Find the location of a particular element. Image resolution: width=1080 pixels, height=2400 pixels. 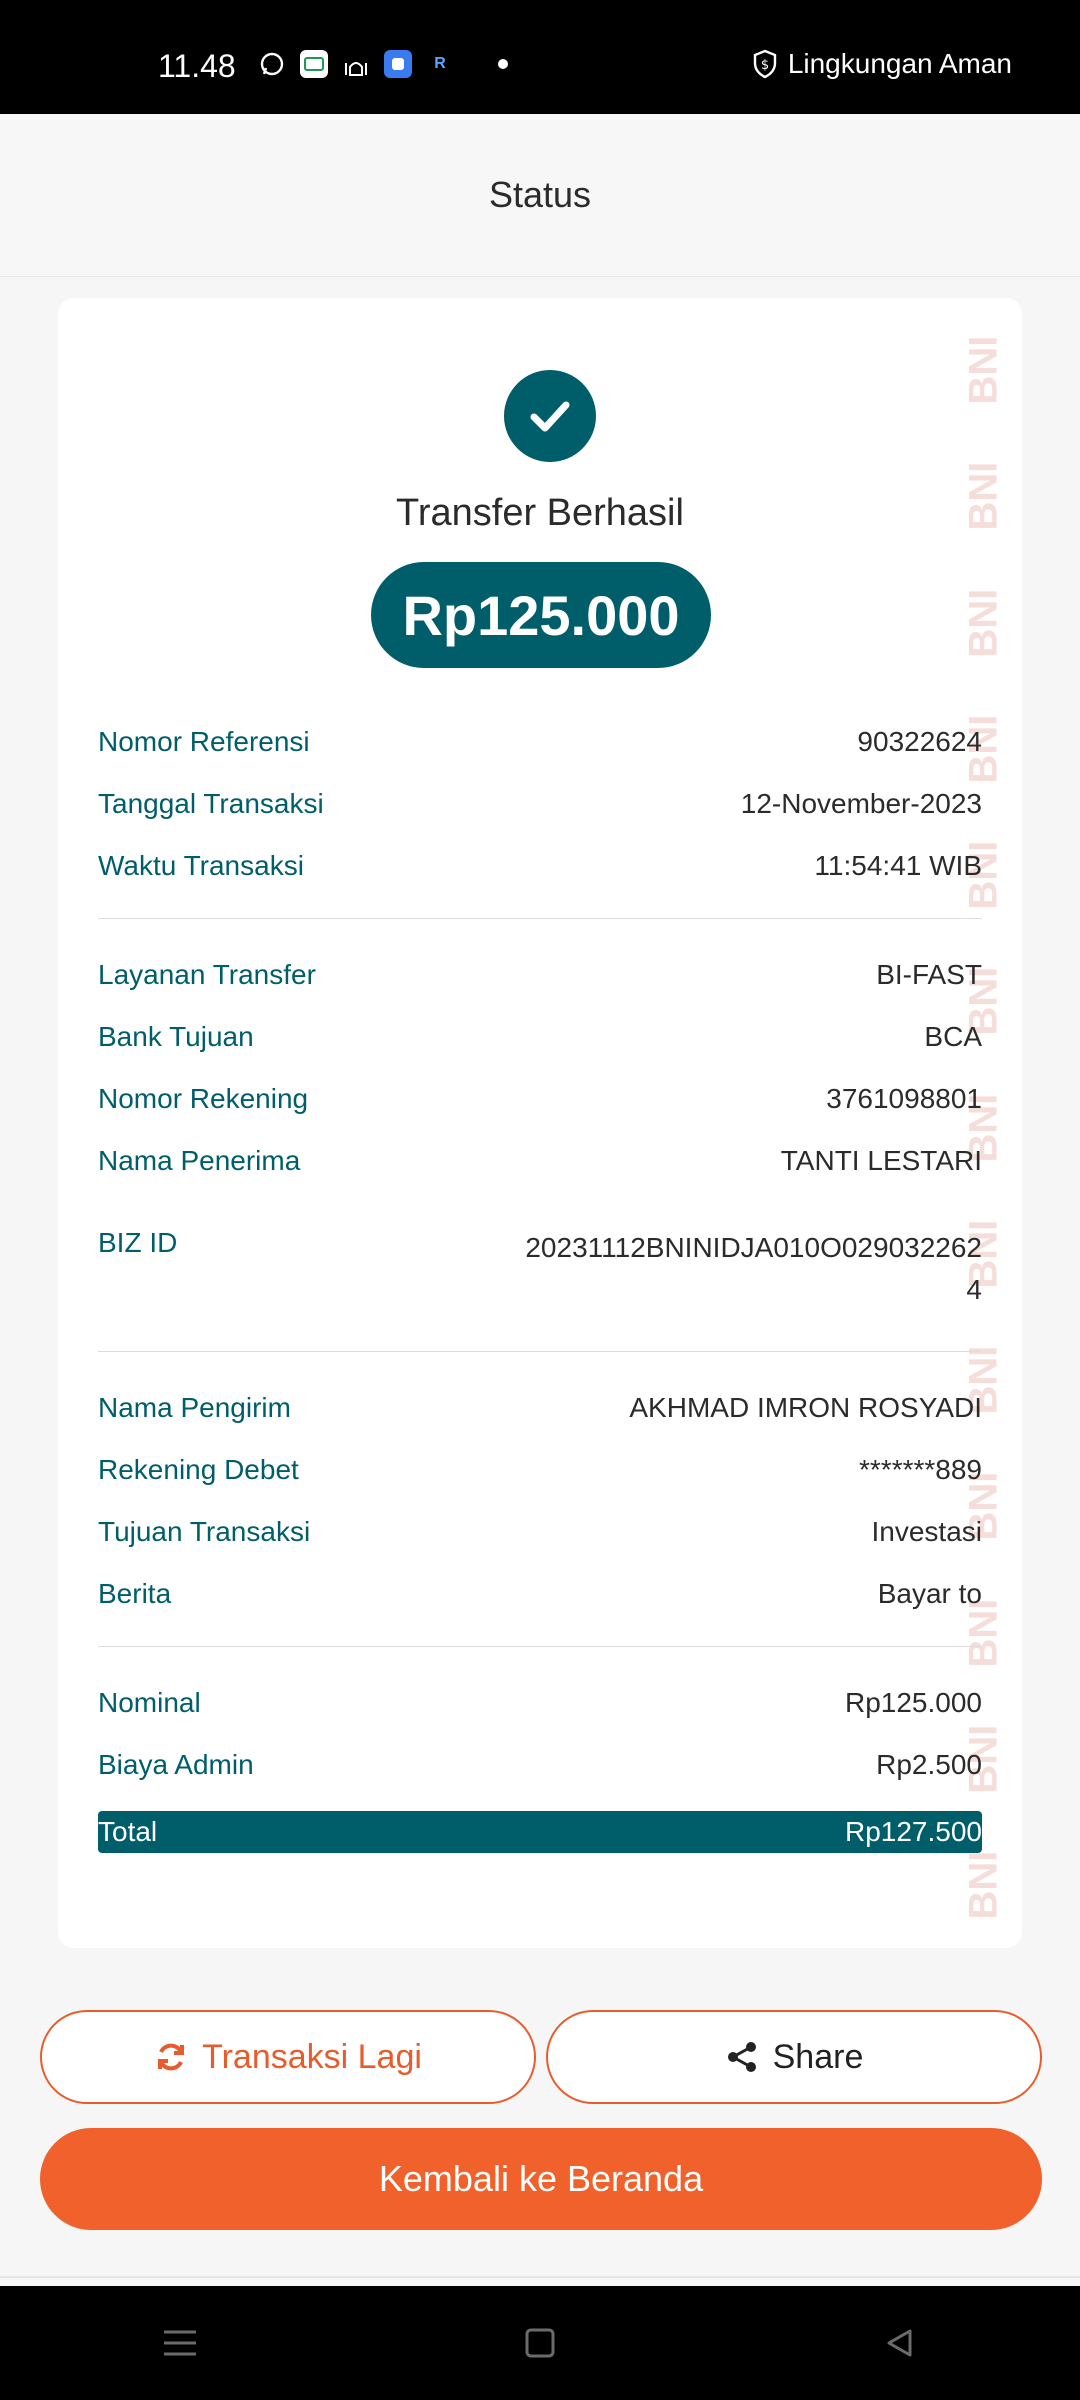

success-check-icon is located at coordinates (550, 416).